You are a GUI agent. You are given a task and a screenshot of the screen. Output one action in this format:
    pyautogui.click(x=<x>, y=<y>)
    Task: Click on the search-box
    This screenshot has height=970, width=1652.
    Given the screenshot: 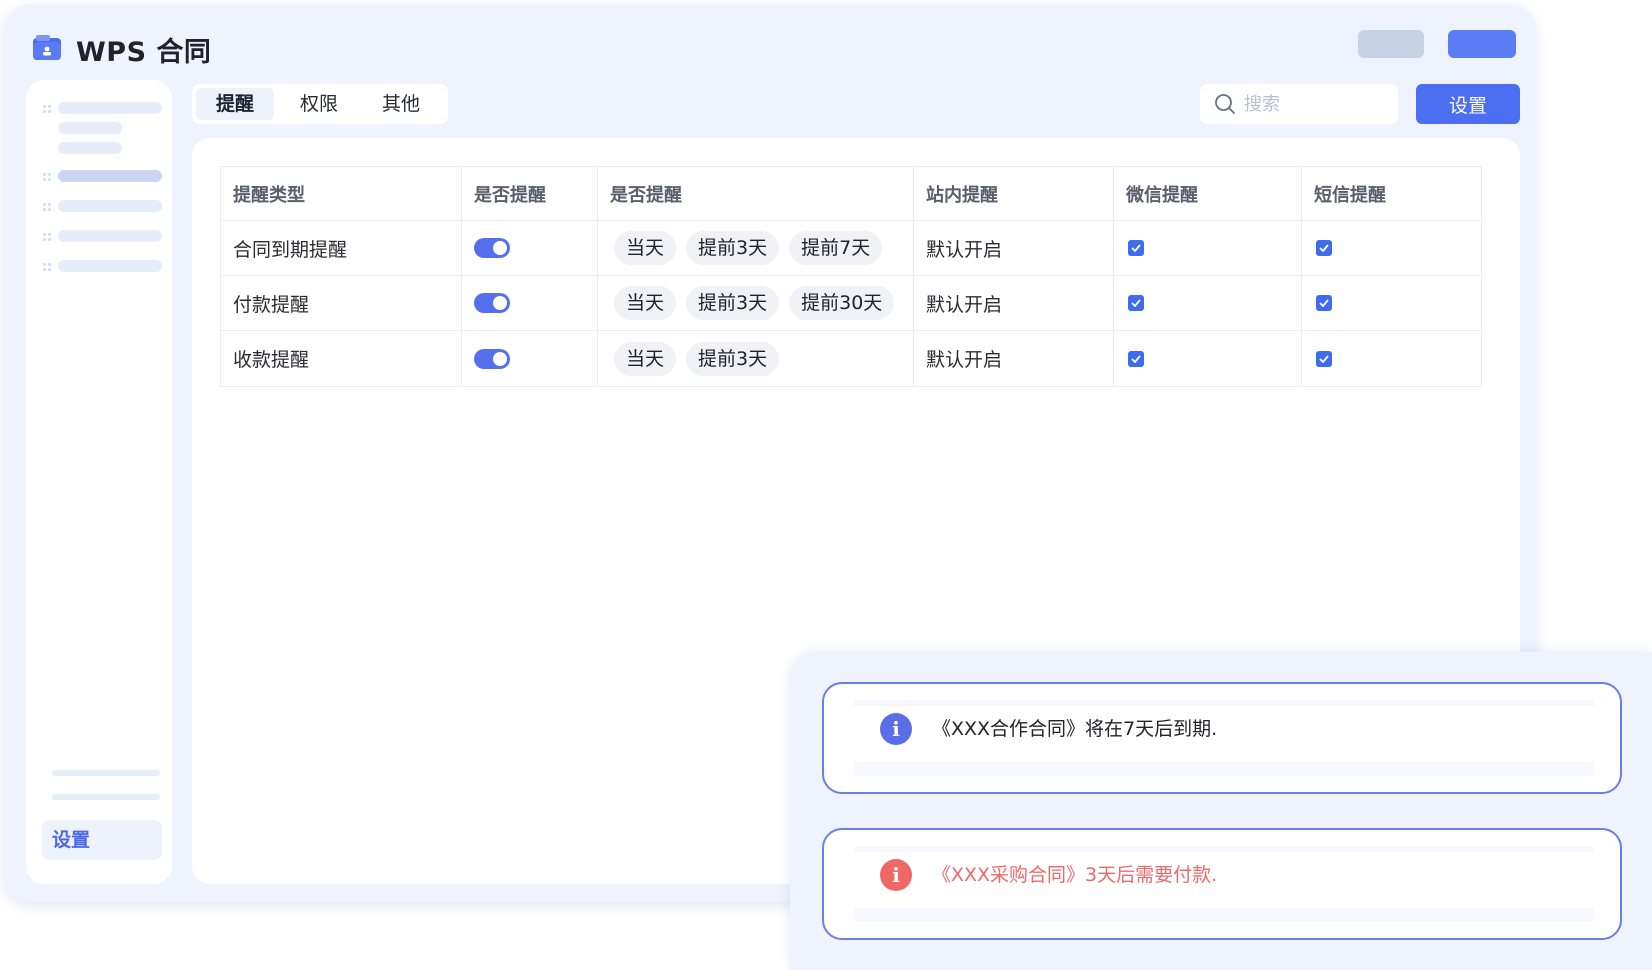 What is the action you would take?
    pyautogui.click(x=1299, y=104)
    